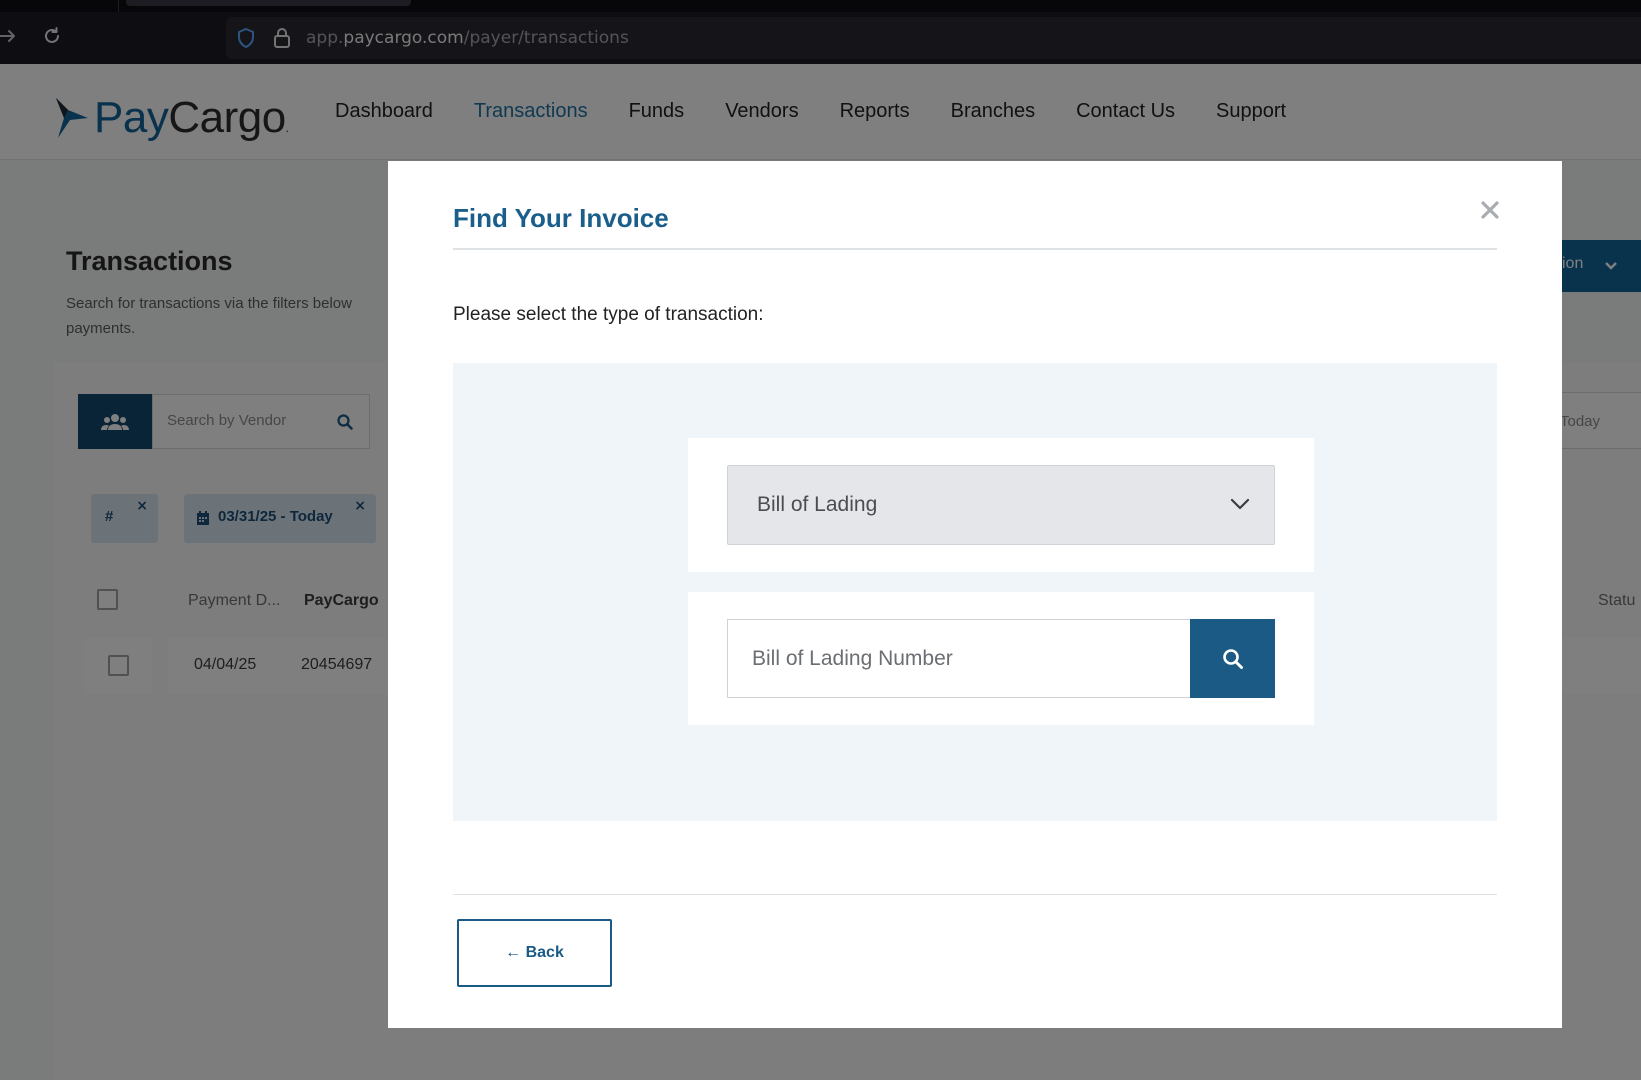 Image resolution: width=1641 pixels, height=1080 pixels. Describe the element at coordinates (817, 504) in the screenshot. I see `transaction-type-selected: Bill of Lading` at that location.